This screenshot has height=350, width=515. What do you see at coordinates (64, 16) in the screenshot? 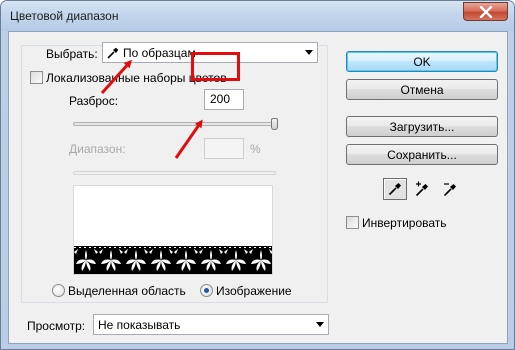
I see `window-title: Цветовой диапазон` at bounding box center [64, 16].